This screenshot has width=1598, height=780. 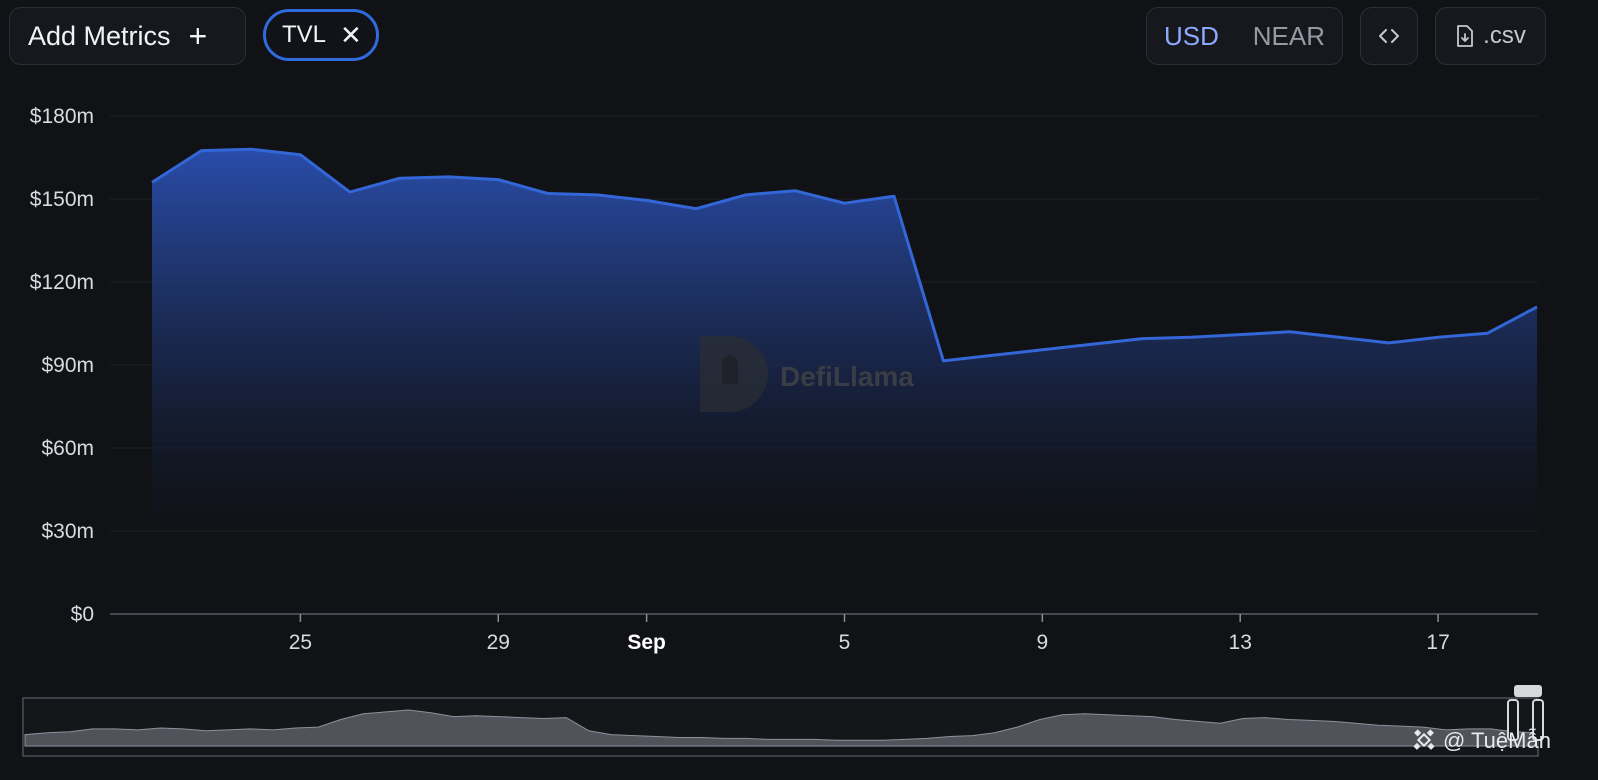 I want to click on x-tick-label: 29, so click(x=498, y=642).